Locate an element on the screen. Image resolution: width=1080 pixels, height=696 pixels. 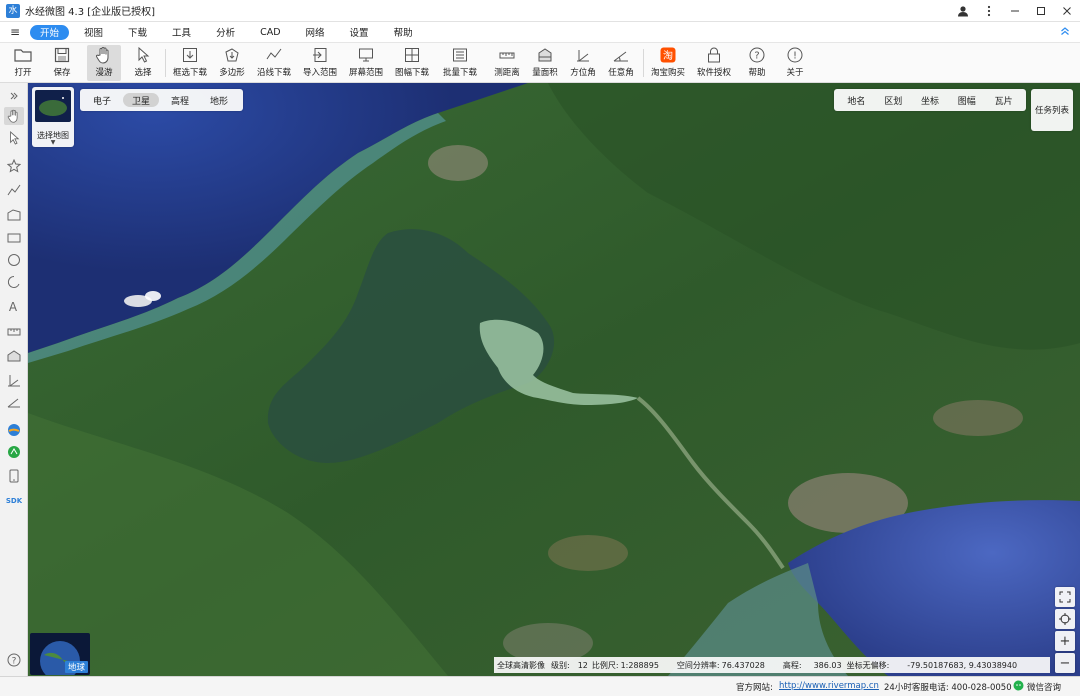
azimuth-tool-icon is located at coordinates (14, 380).